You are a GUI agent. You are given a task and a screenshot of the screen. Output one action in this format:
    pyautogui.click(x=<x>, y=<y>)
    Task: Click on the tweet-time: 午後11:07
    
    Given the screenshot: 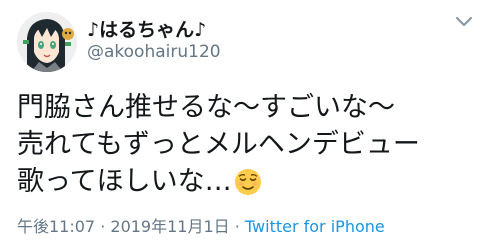 What is the action you would take?
    pyautogui.click(x=56, y=226)
    